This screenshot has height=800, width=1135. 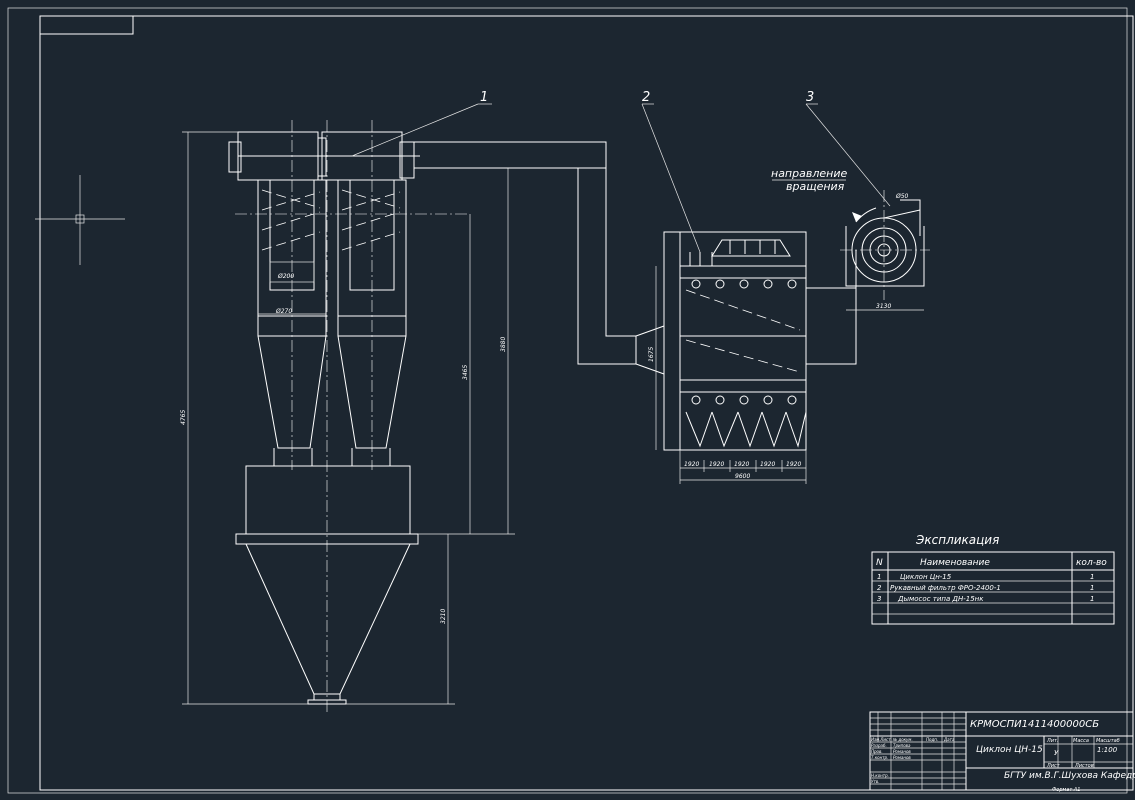 I want to click on title-scale-value: 1:100, so click(x=1107, y=750).